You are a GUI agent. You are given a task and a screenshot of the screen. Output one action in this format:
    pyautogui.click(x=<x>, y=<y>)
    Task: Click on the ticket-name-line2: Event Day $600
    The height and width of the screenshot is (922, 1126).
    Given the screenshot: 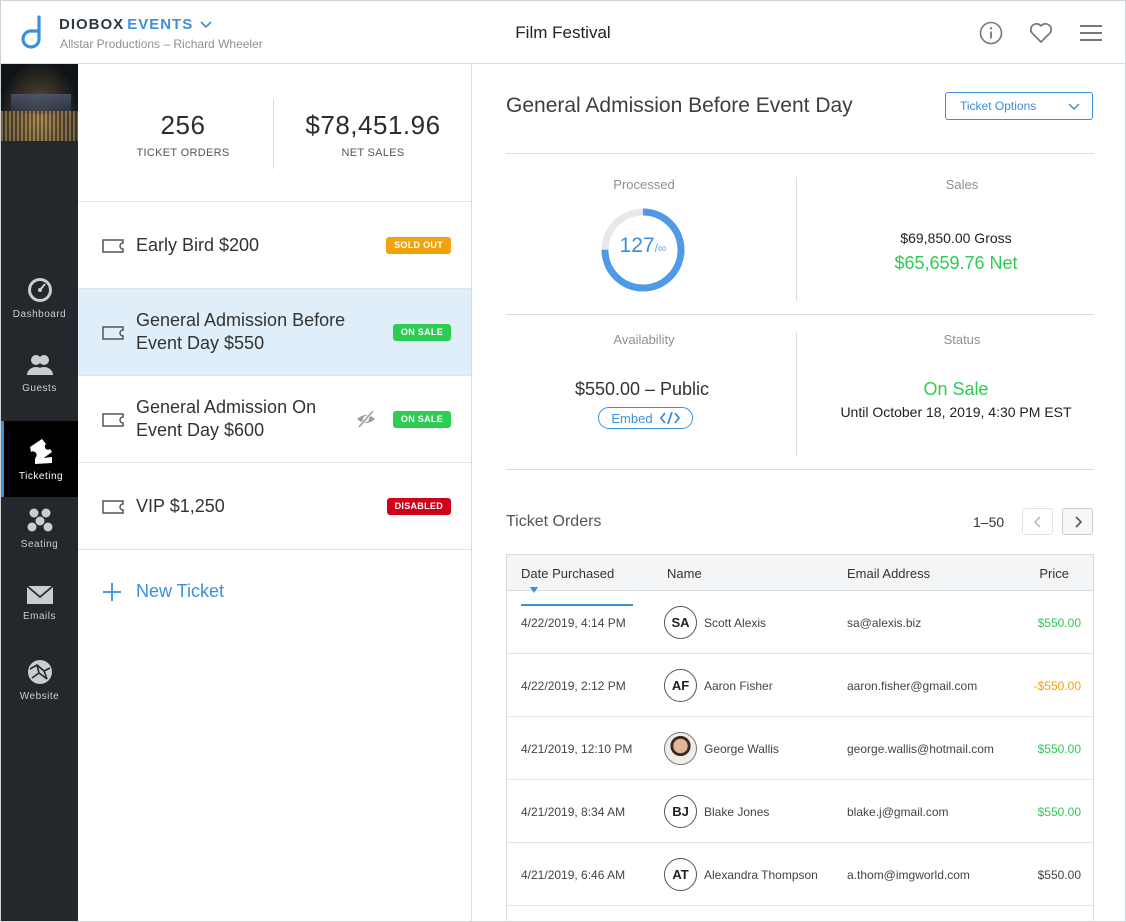 What is the action you would take?
    pyautogui.click(x=200, y=430)
    